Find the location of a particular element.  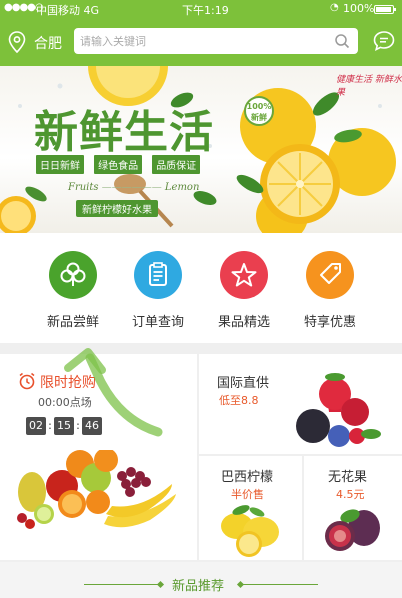

location-pin-icon is located at coordinates (17, 42).